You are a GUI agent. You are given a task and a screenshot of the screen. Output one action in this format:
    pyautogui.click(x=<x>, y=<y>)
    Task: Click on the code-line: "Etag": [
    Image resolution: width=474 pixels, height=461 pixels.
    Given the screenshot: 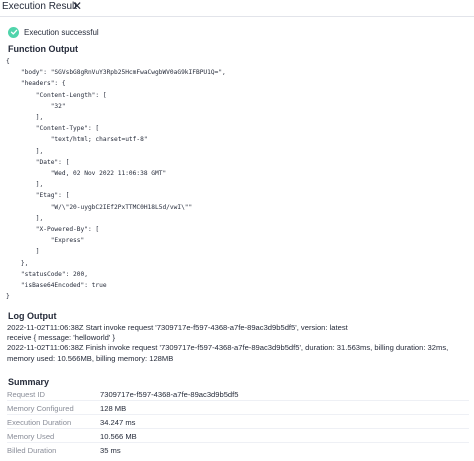 What is the action you would take?
    pyautogui.click(x=38, y=196)
    